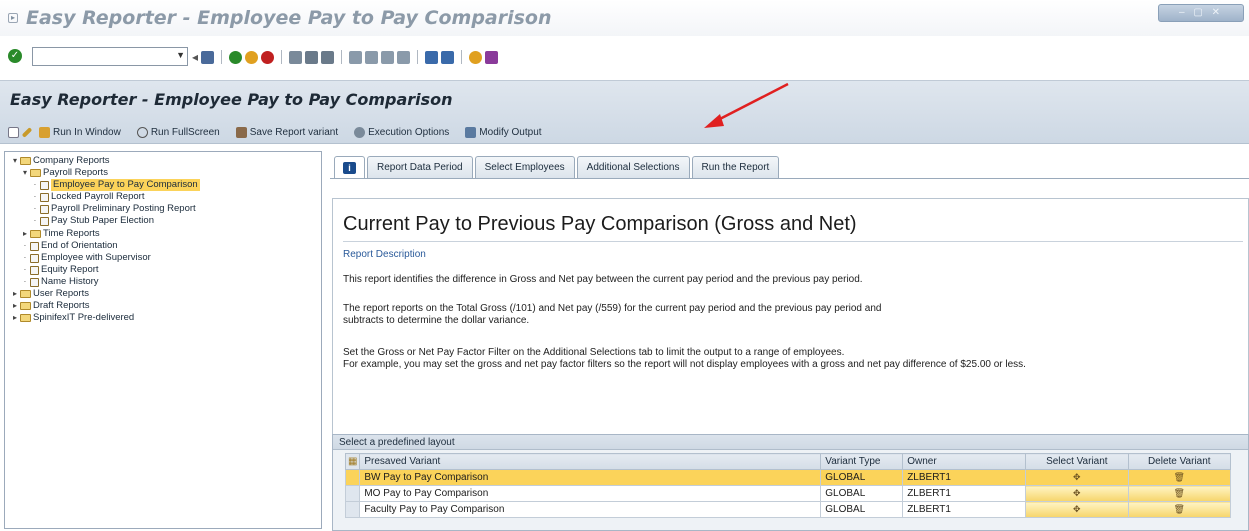  What do you see at coordinates (420, 167) in the screenshot?
I see `tab-report-data-period: Report Data Period` at bounding box center [420, 167].